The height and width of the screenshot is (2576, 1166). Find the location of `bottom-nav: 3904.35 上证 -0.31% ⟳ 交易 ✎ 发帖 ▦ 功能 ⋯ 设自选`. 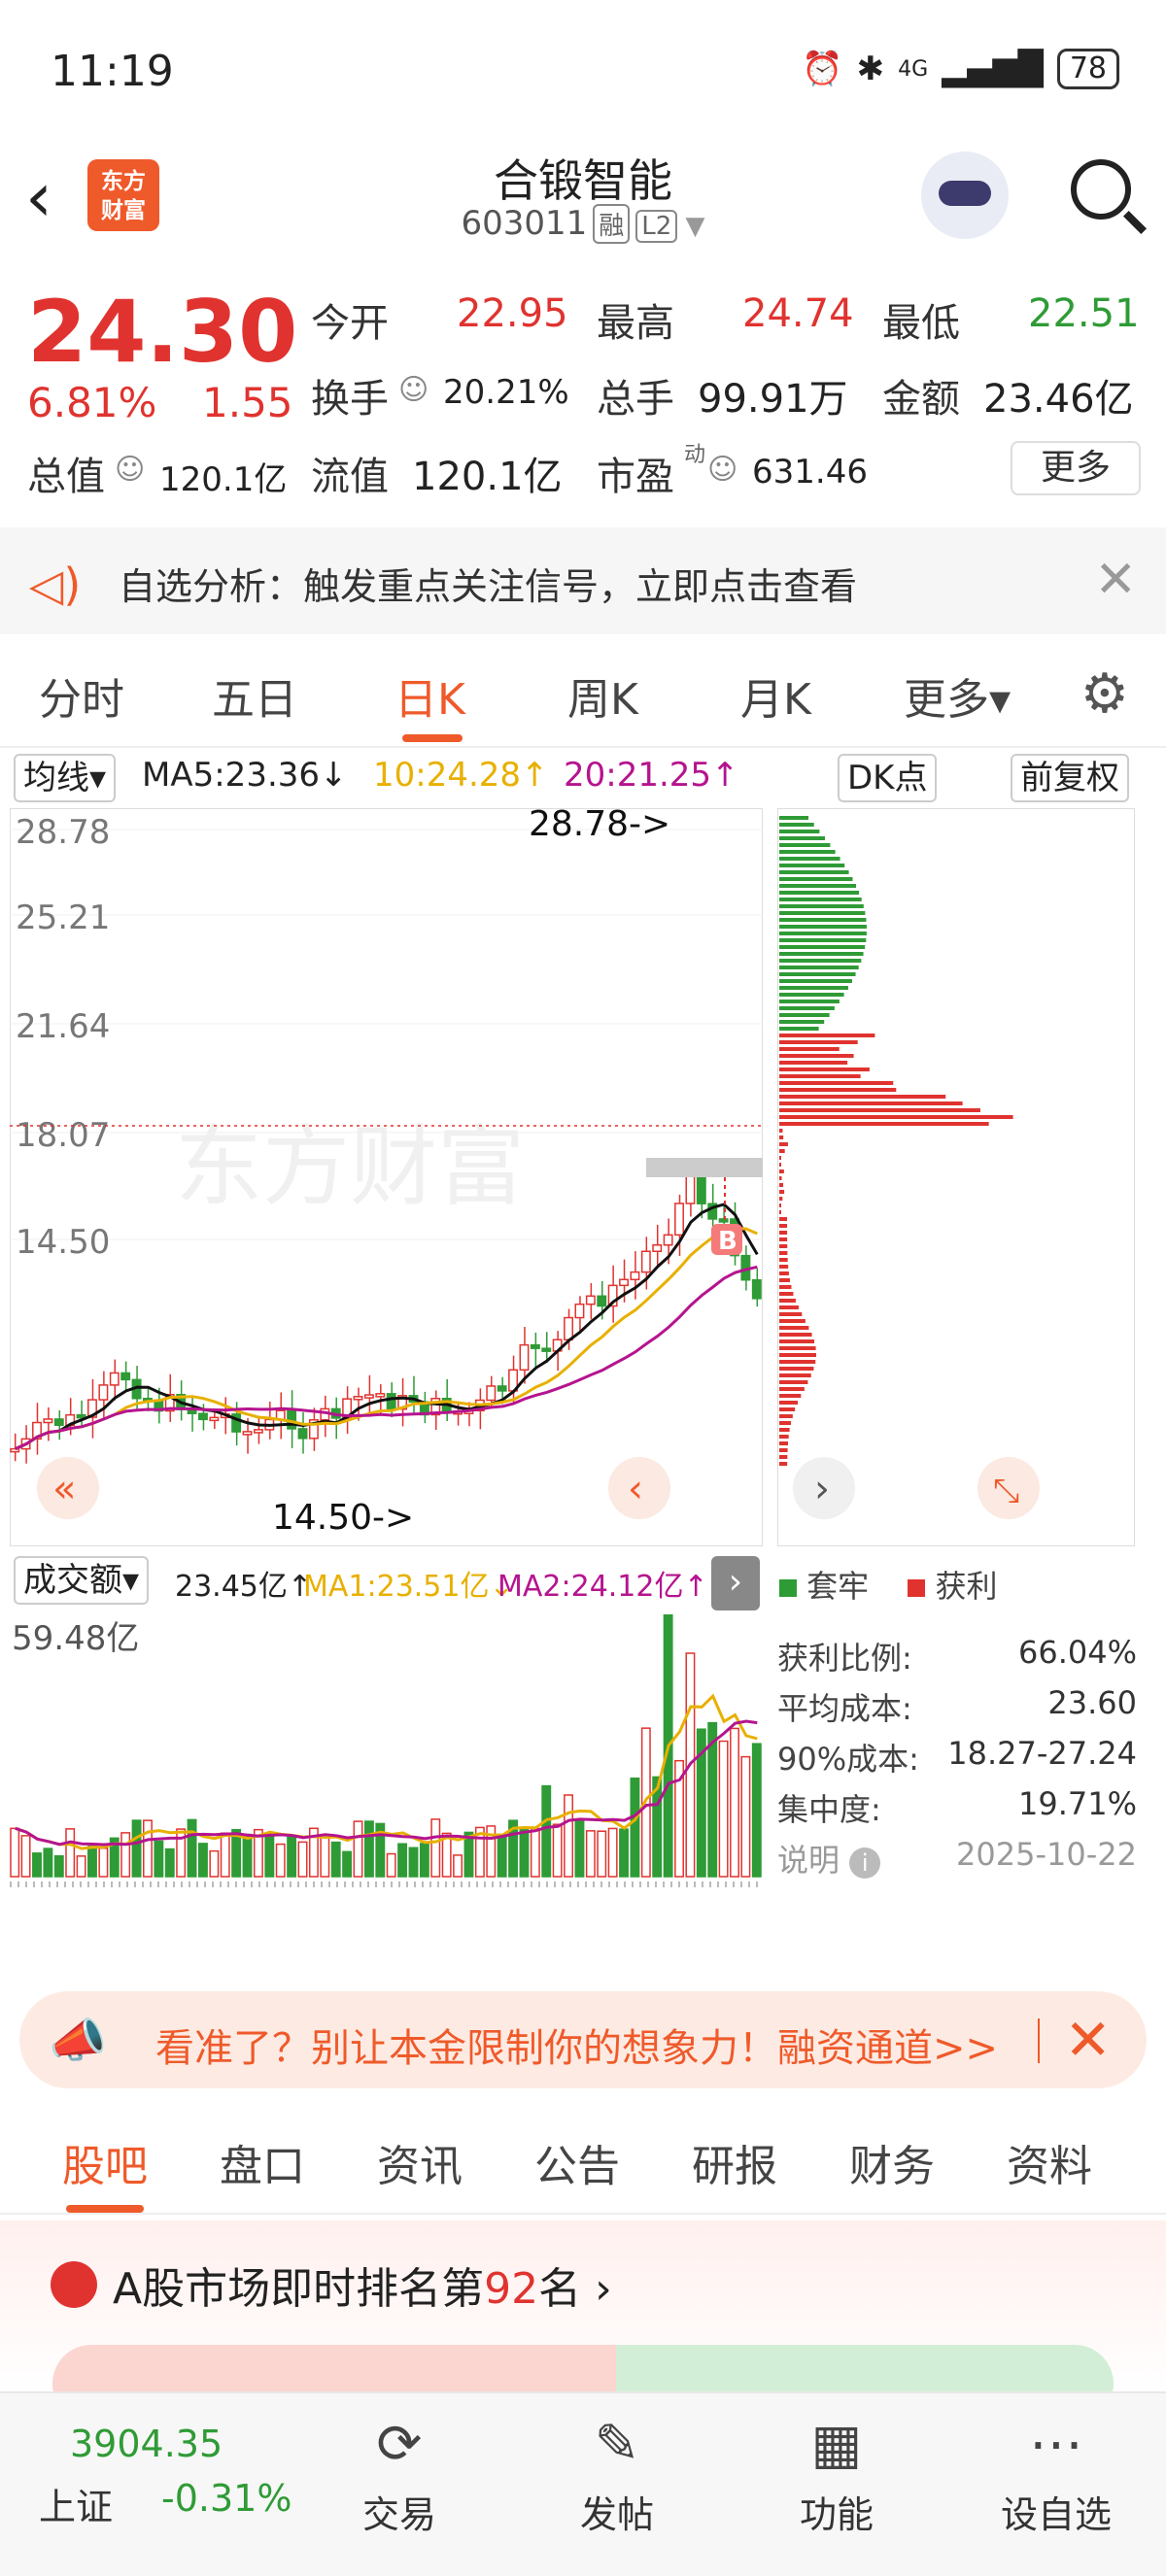

bottom-nav: 3904.35 上证 -0.31% ⟳ 交易 ✎ 发帖 ▦ 功能 ⋯ 设自选 is located at coordinates (583, 2483).